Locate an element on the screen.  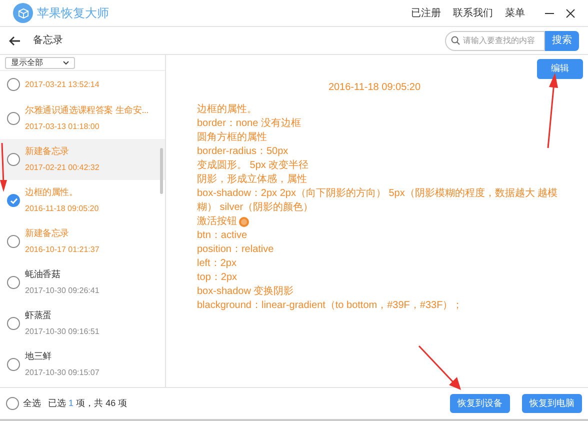
check-icon is located at coordinates (14, 200).